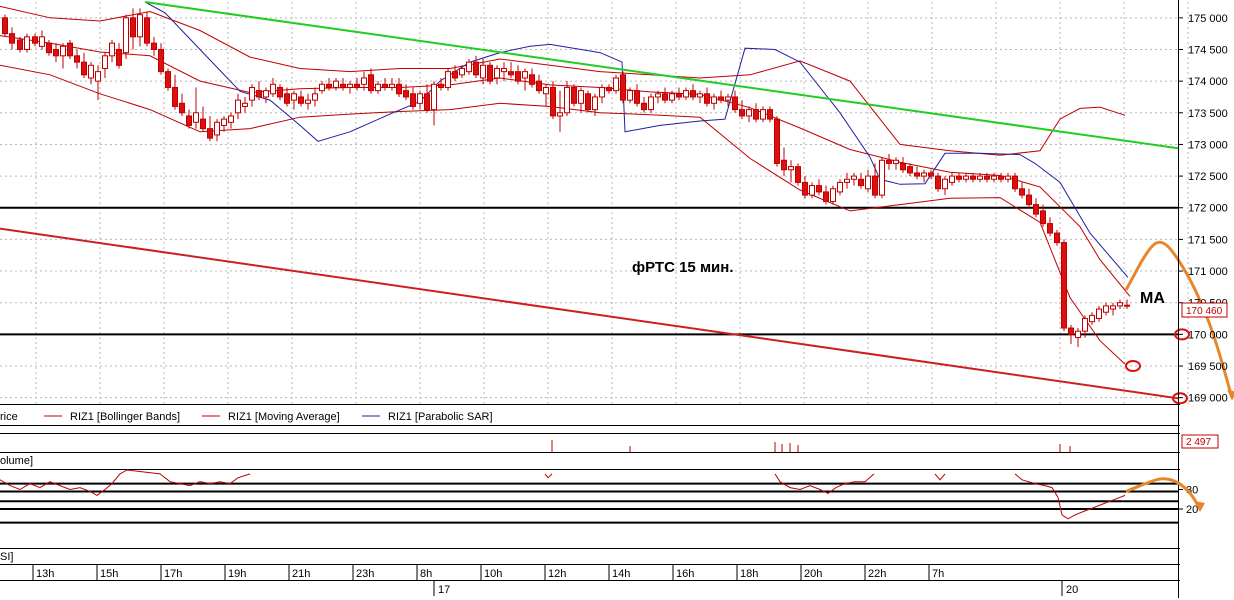 This screenshot has width=1234, height=600. Describe the element at coordinates (6, 557) in the screenshot. I see `rsi-panel-label: SI]` at that location.